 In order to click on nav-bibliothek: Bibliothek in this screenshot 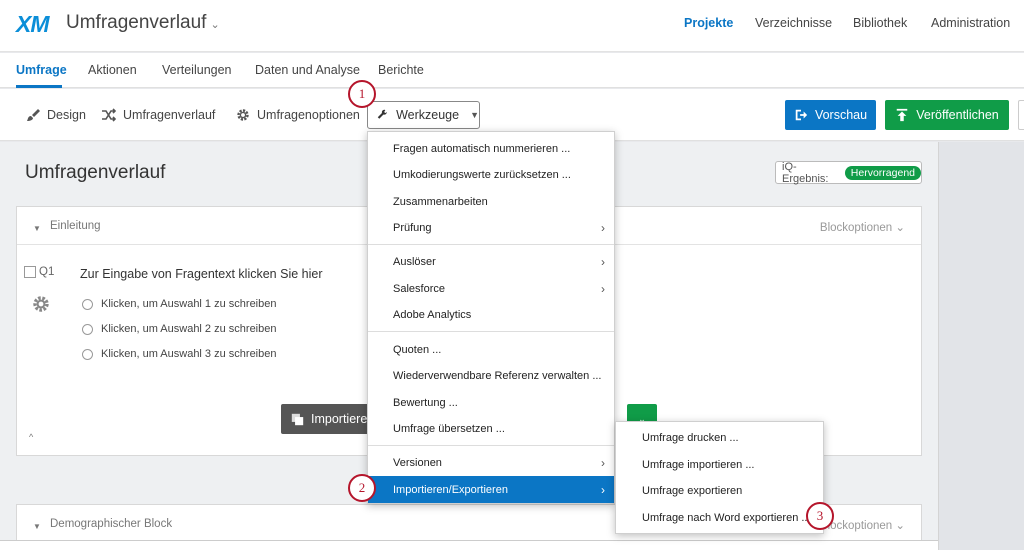, I will do `click(880, 23)`.